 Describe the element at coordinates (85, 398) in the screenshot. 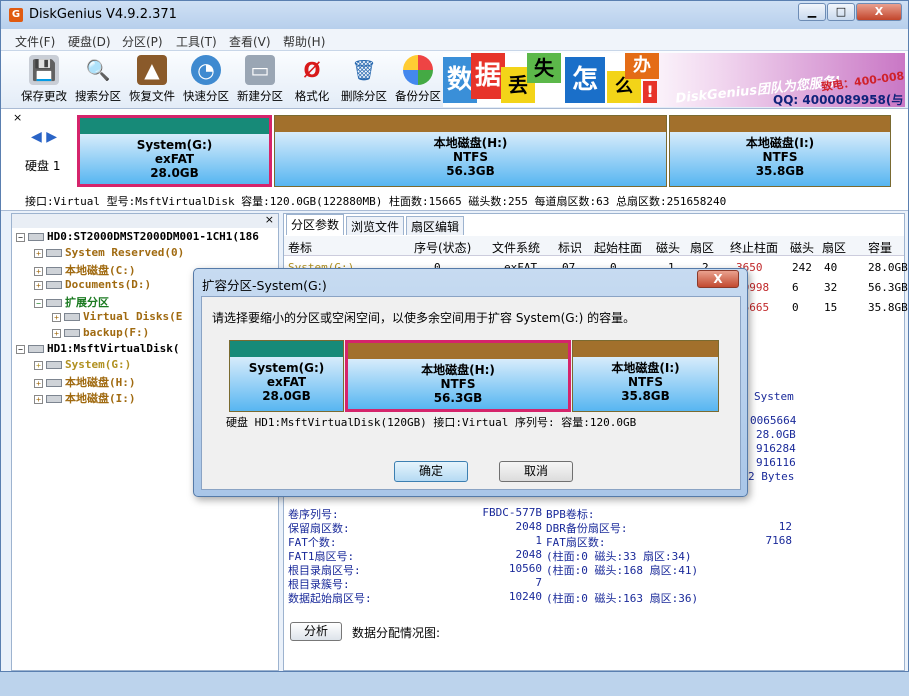

I see `tree-node: + 本地磁盘(I:)` at that location.